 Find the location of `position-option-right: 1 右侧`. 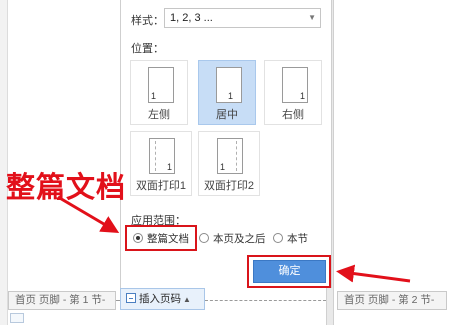

position-option-right: 1 右侧 is located at coordinates (293, 92).